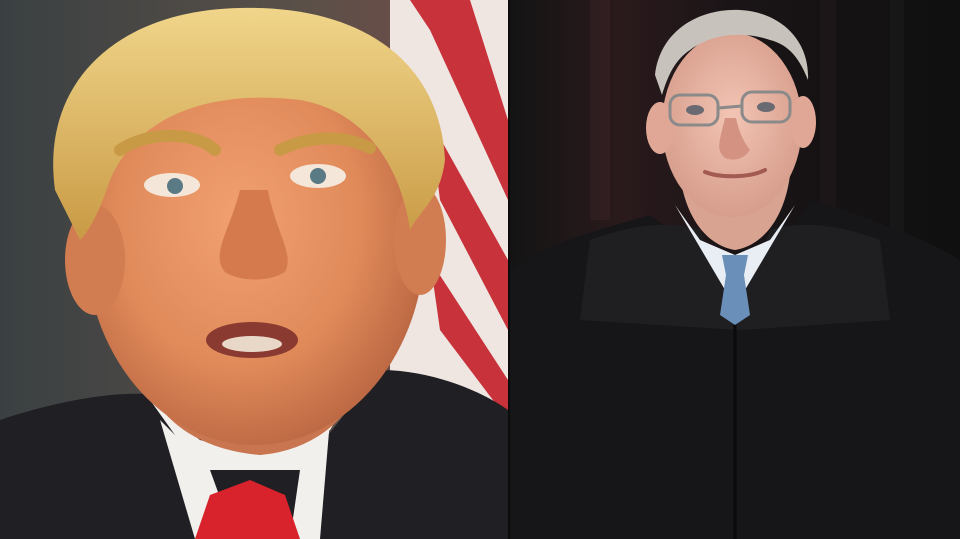 This screenshot has height=539, width=960. I want to click on blue-tie, so click(735, 290).